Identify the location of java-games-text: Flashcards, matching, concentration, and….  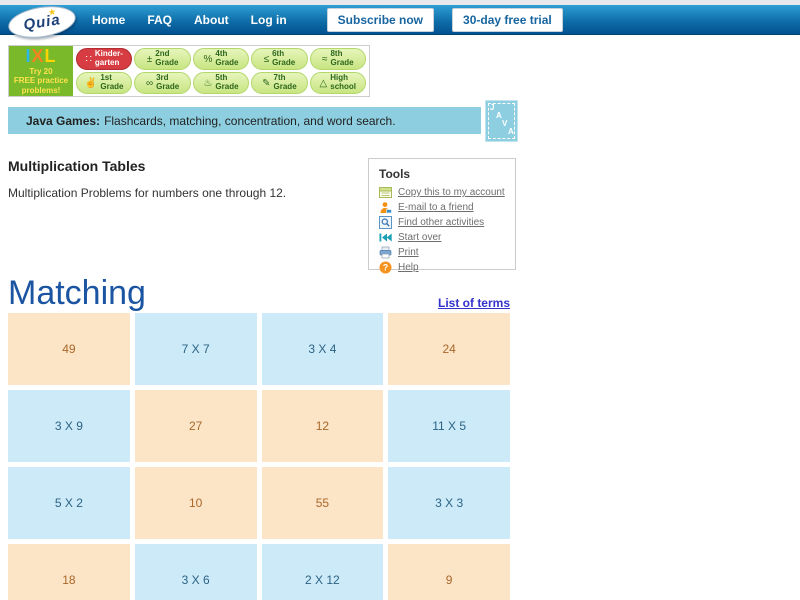
(250, 120).